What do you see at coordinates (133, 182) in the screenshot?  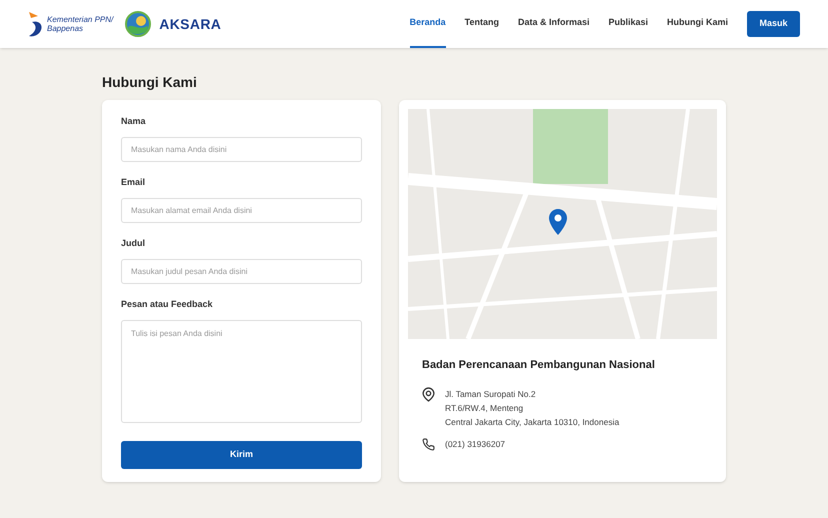 I see `field-label: Email` at bounding box center [133, 182].